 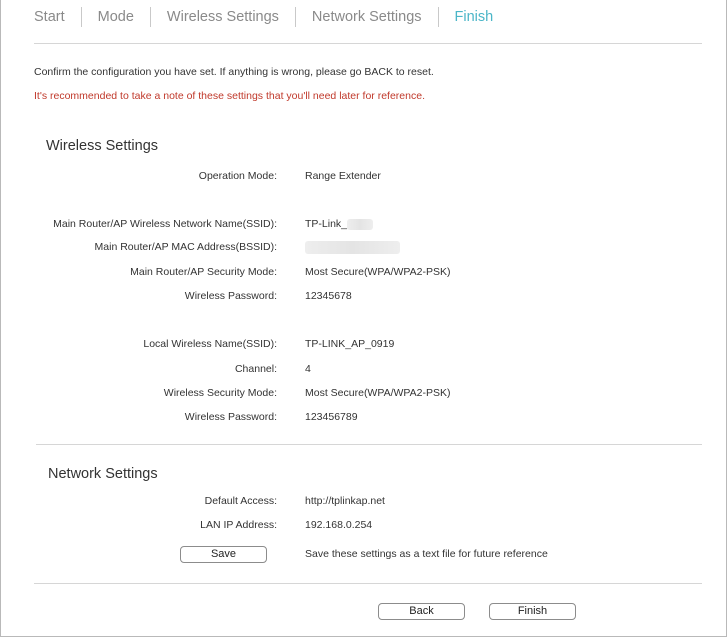 What do you see at coordinates (378, 272) in the screenshot?
I see `main-security-value: Most Secure(WPA/WPA2-PSK)` at bounding box center [378, 272].